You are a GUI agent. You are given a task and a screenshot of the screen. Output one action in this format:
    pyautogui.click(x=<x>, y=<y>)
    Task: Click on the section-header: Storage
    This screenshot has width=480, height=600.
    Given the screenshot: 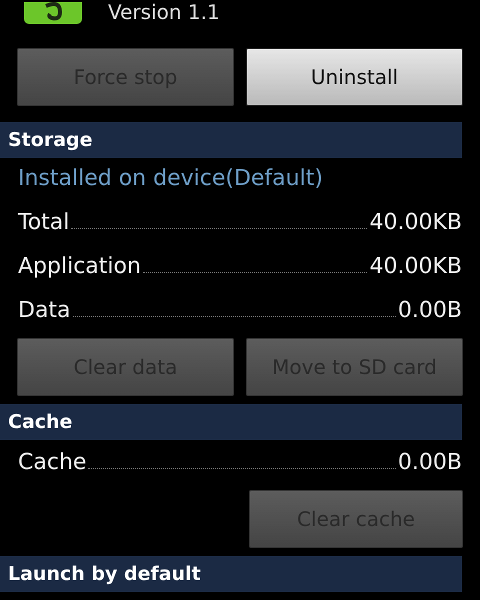 What is the action you would take?
    pyautogui.click(x=231, y=140)
    